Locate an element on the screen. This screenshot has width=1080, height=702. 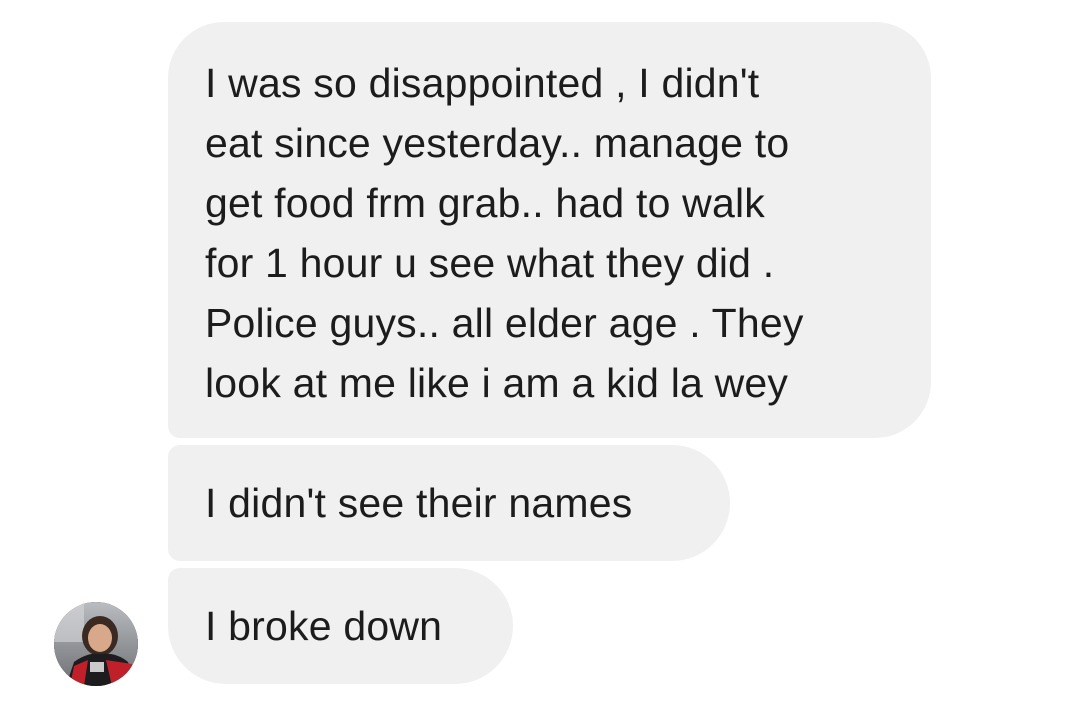
sender-avatar is located at coordinates (96, 644).